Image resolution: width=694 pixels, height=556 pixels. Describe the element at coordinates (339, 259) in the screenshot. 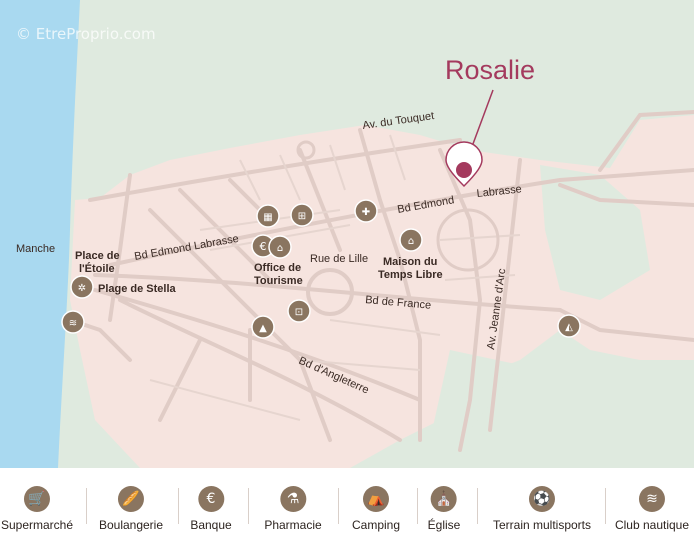

I see `label-rue-lille: Rue de Lille` at that location.